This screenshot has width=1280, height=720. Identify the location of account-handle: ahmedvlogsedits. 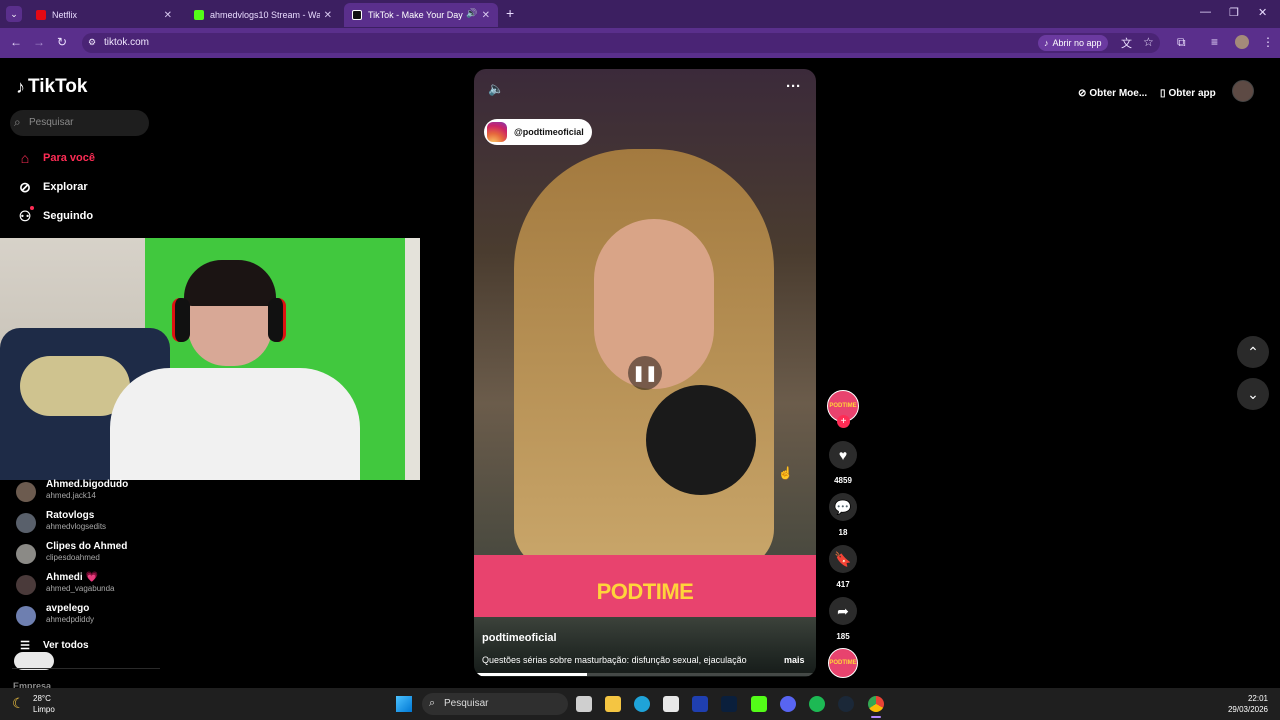
(76, 526).